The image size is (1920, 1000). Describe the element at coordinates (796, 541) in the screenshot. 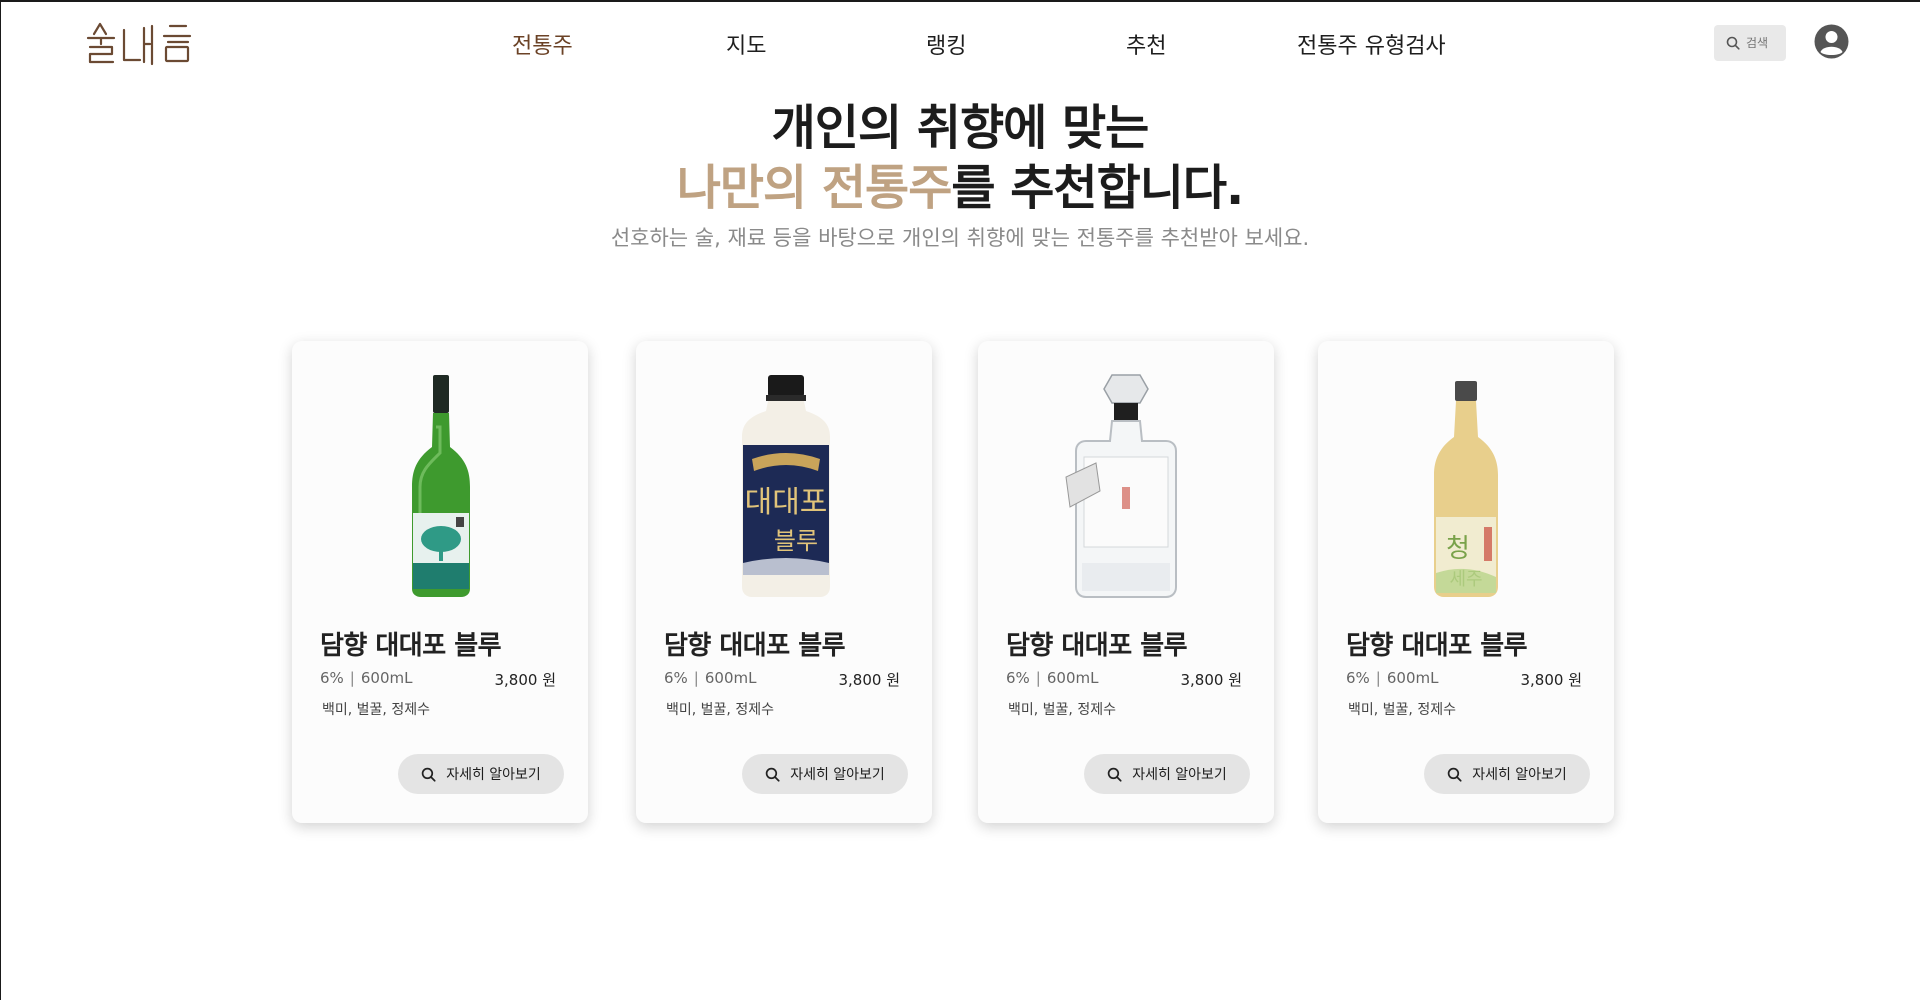

I see `svg-text: 블루` at that location.